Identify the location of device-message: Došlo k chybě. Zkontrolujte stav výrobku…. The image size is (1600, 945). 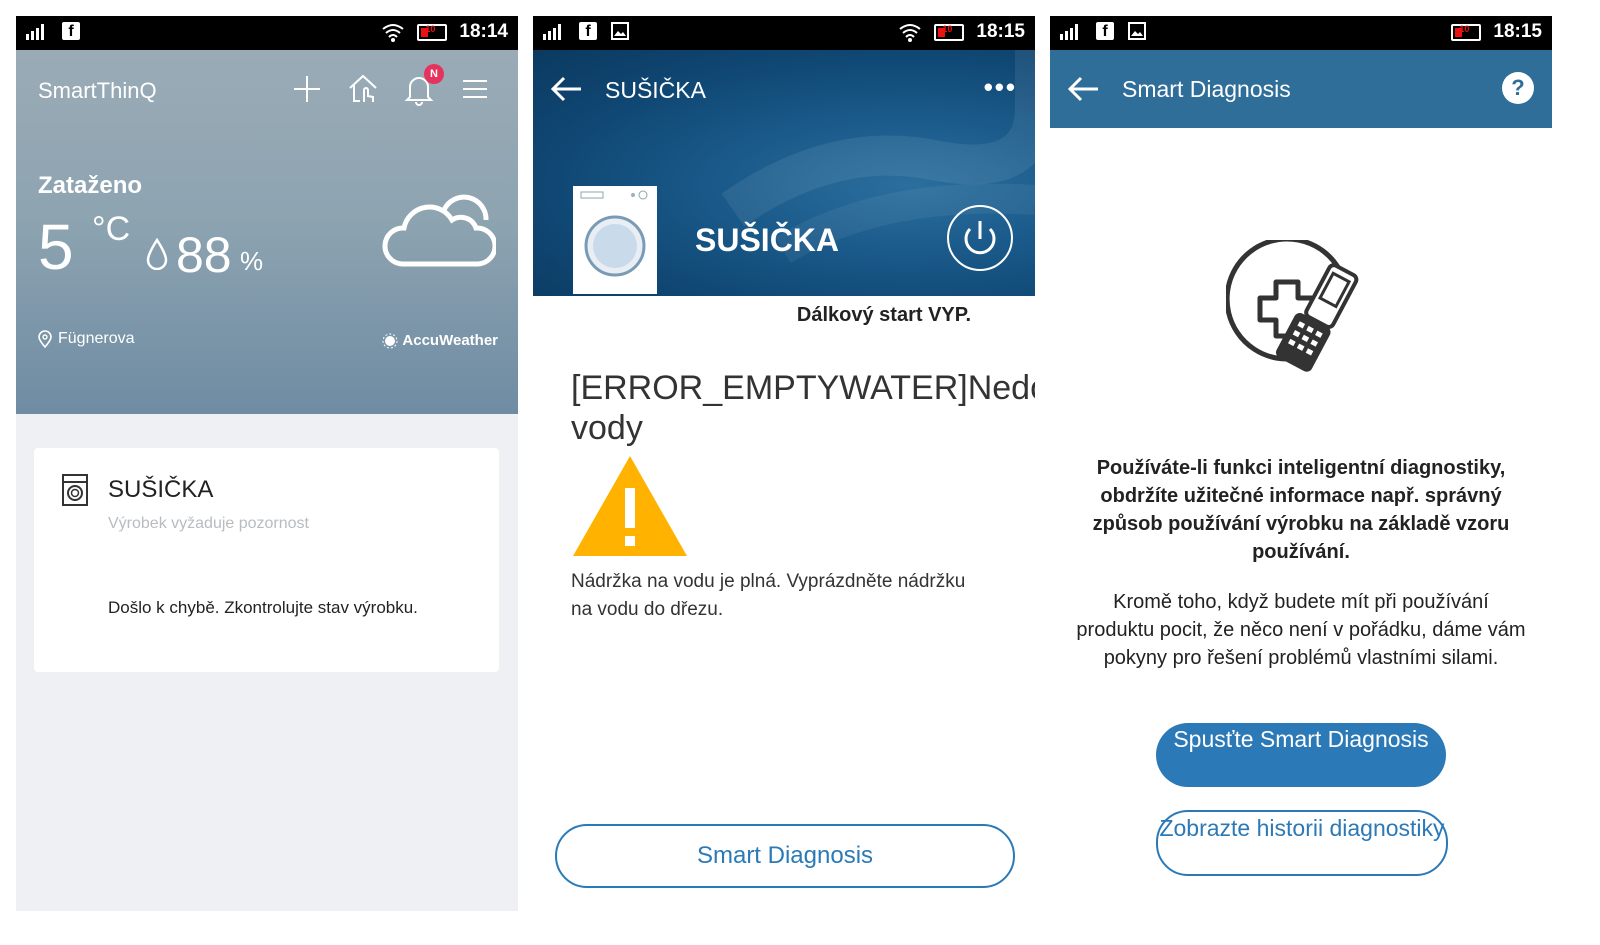
(263, 607).